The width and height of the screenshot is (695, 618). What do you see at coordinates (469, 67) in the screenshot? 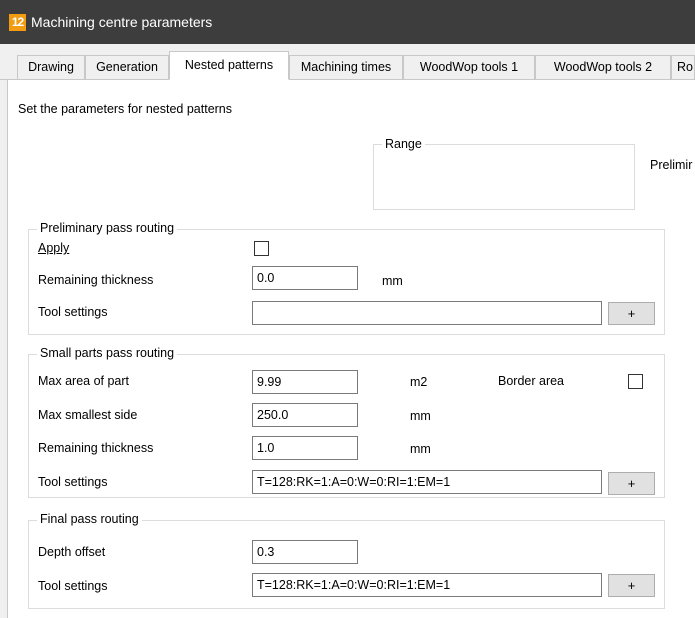
I see `tab-woodwop-tools-1: WoodWop tools 1` at bounding box center [469, 67].